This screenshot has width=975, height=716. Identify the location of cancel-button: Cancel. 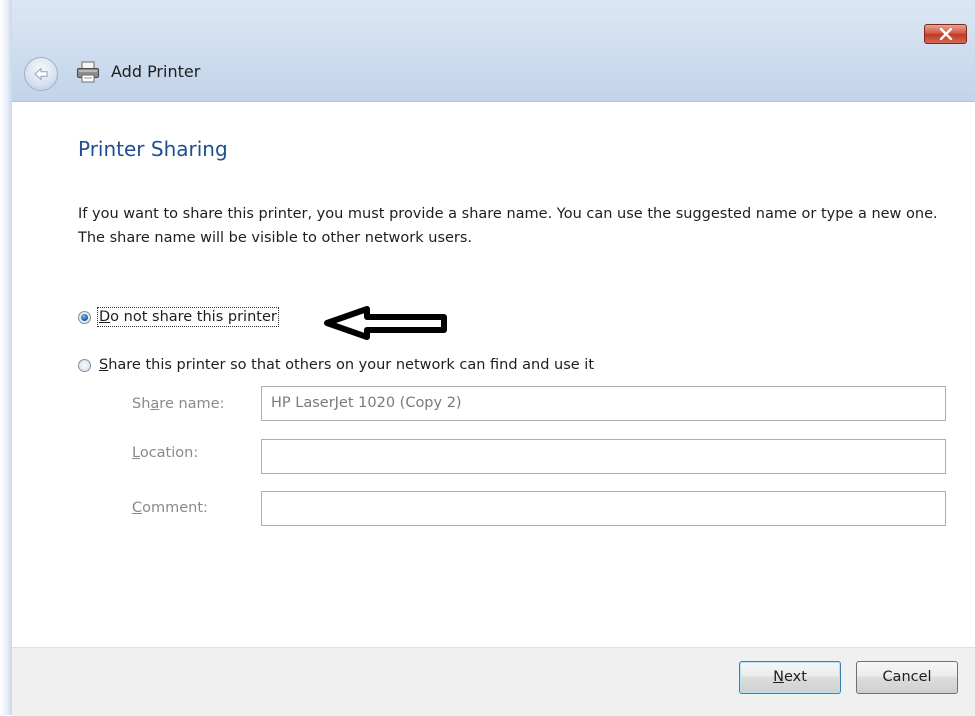
(907, 677).